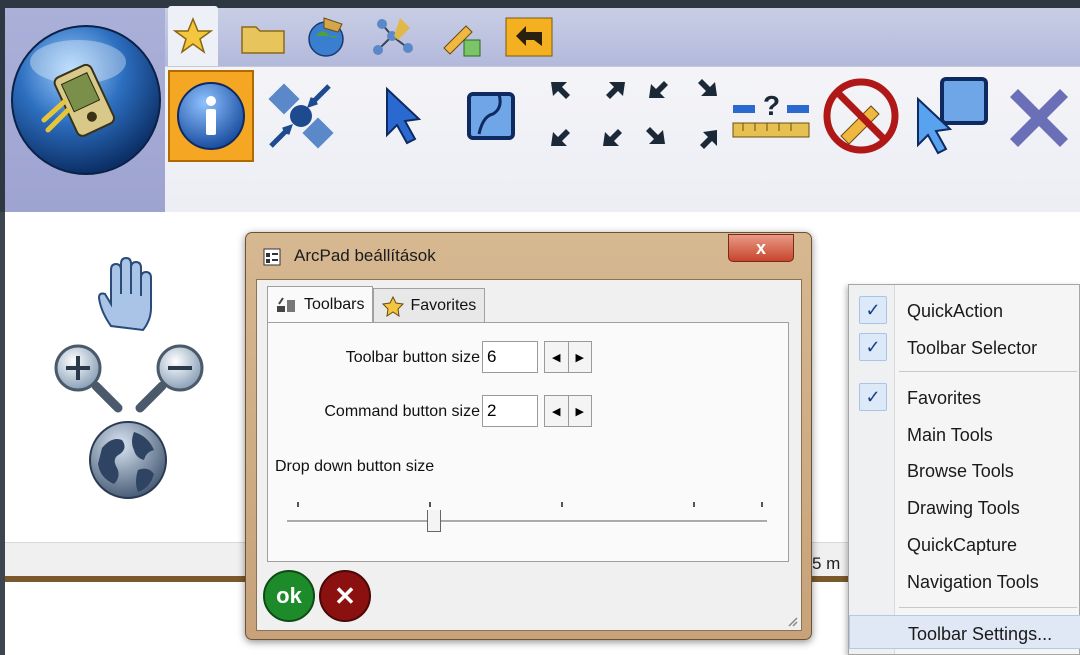  I want to click on dialog-title: ArcPad beállítások, so click(365, 255).